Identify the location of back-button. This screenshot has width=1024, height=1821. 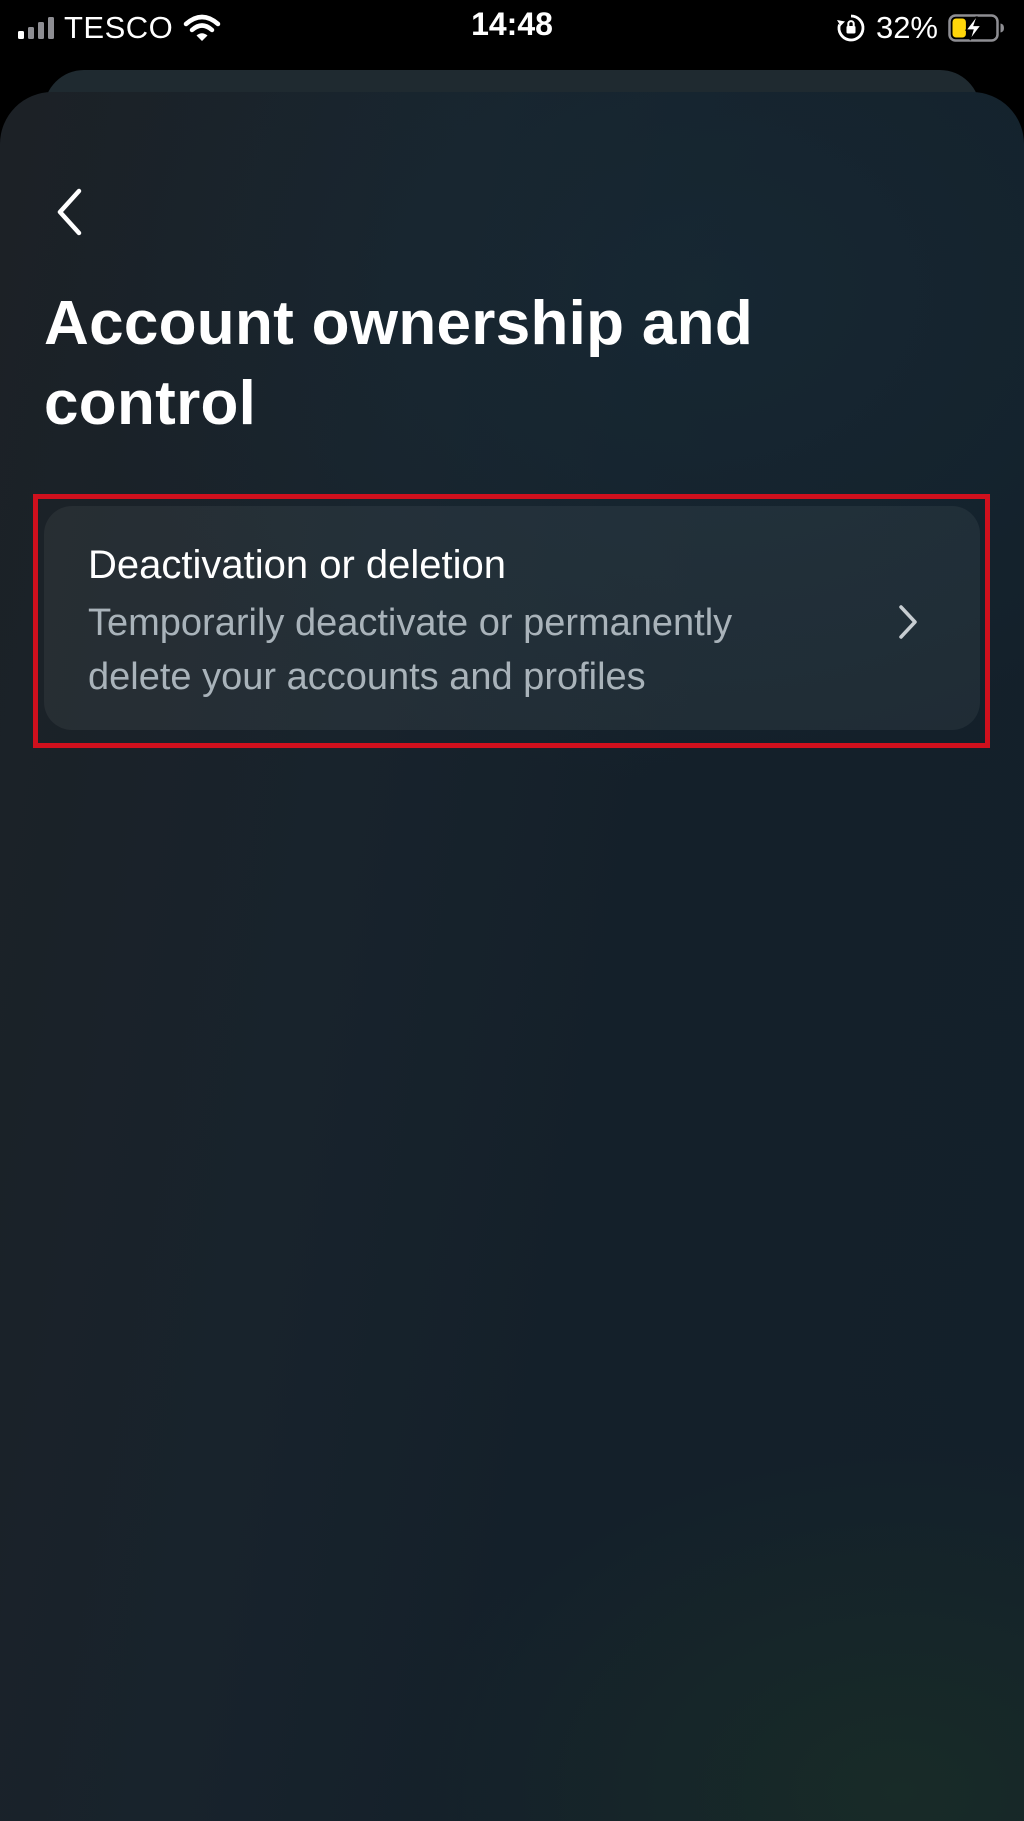
(70, 212).